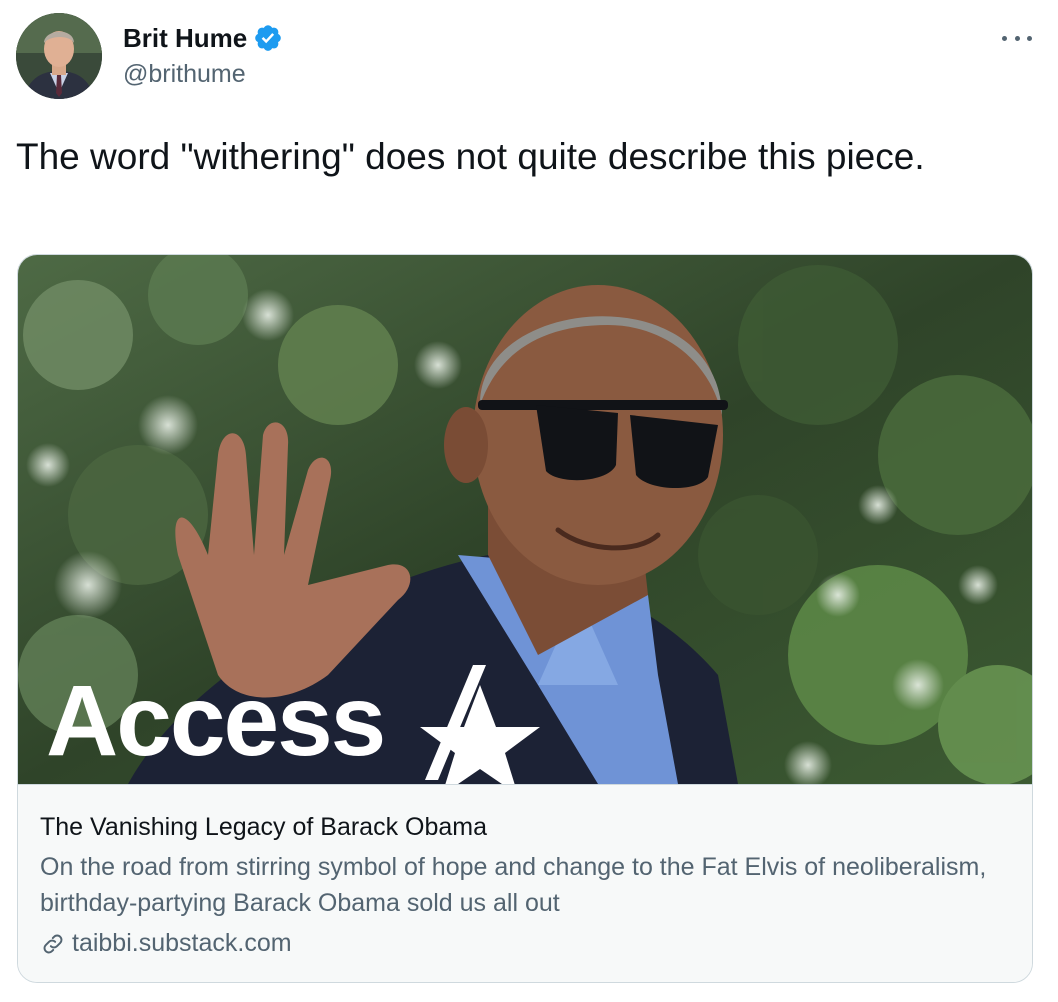 This screenshot has height=1002, width=1058. I want to click on more-options-icon, so click(1017, 38).